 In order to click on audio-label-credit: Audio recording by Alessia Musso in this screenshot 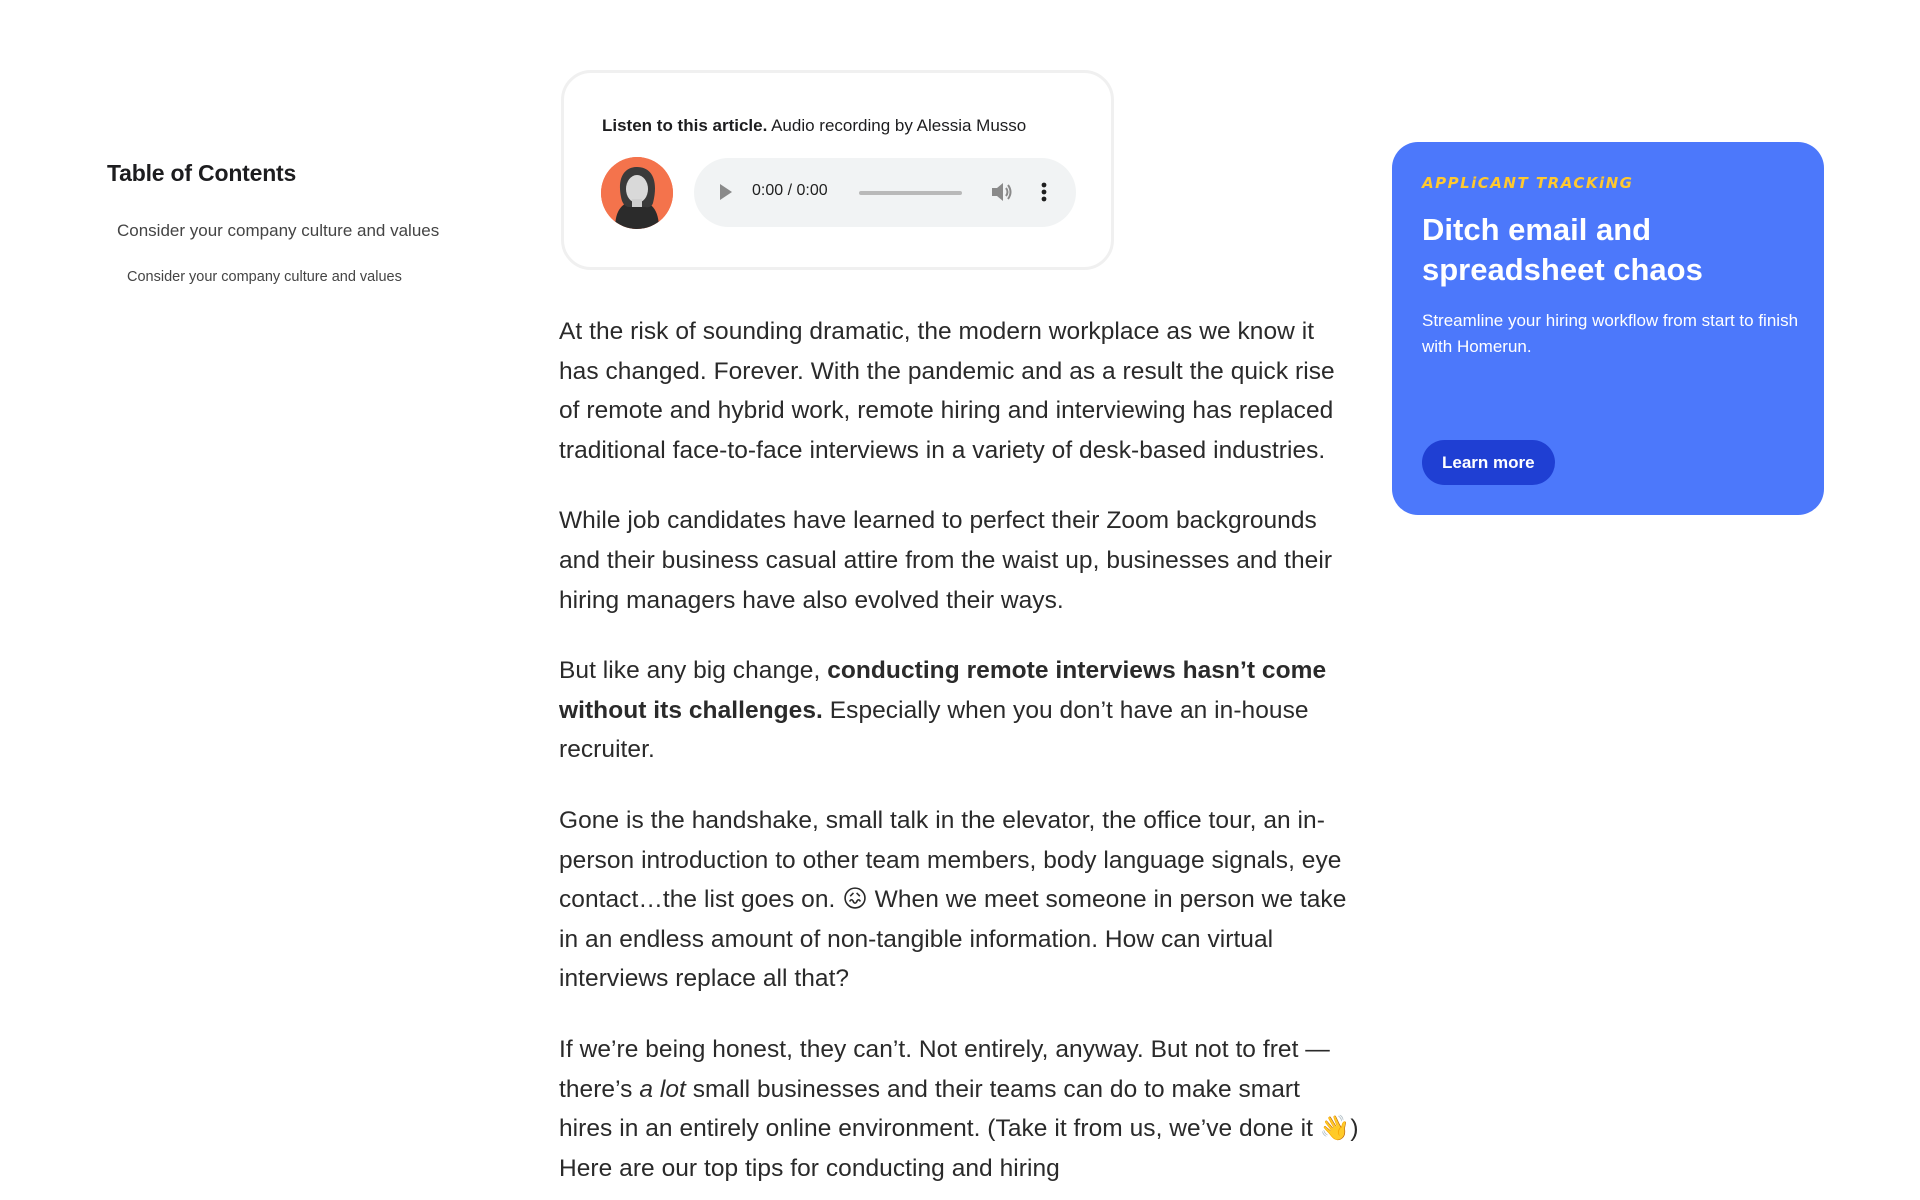, I will do `click(897, 125)`.